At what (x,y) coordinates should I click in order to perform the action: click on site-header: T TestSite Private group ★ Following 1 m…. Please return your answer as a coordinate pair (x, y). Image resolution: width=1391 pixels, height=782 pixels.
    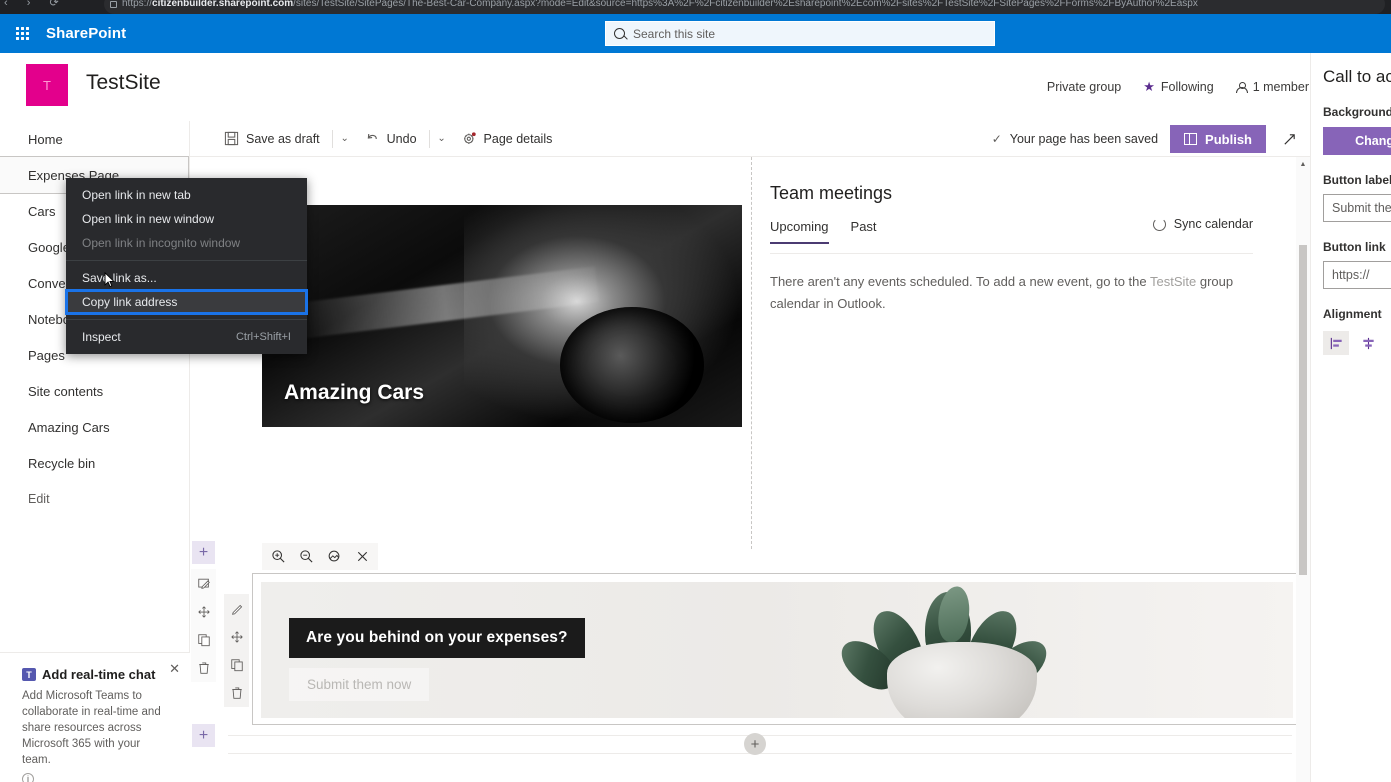
    Looking at the image, I should click on (695, 87).